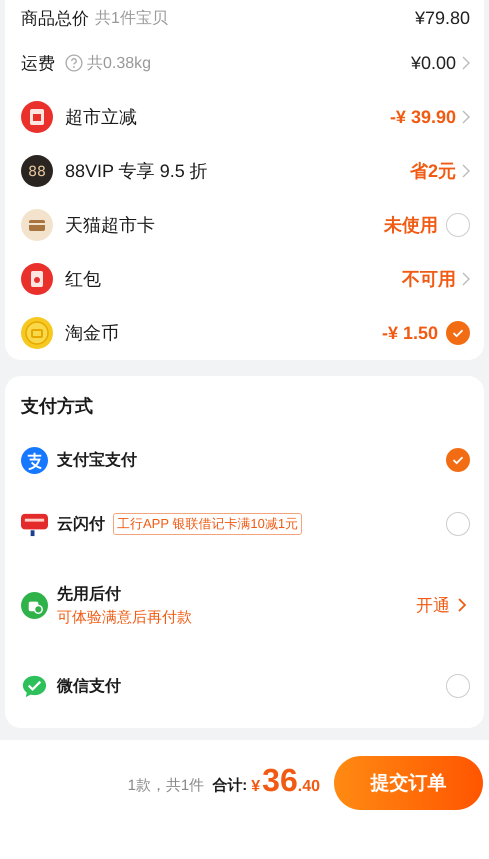 Image resolution: width=489 pixels, height=859 pixels. Describe the element at coordinates (34, 605) in the screenshot. I see `bag-icon` at that location.